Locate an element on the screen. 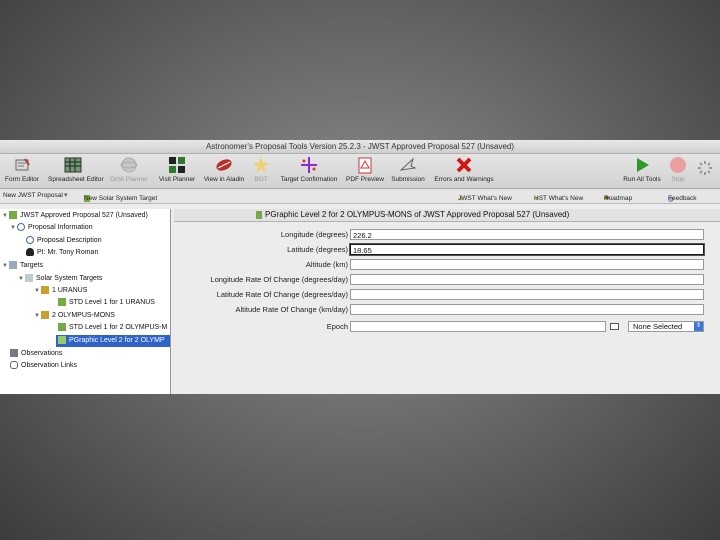  run-all-tools-button: Run All Tools is located at coordinates (642, 169).